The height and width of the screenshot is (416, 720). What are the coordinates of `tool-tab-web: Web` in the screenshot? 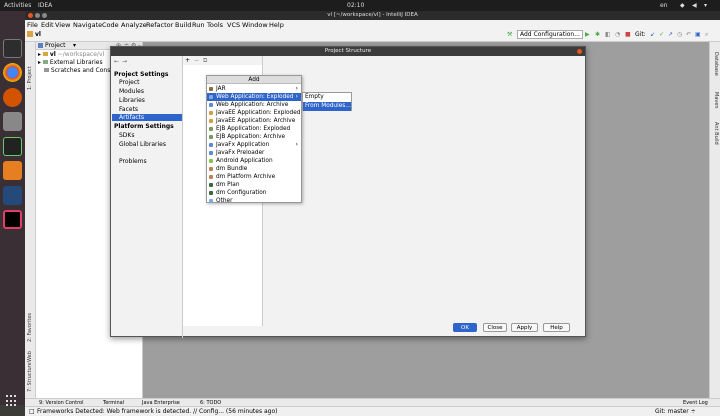 It's located at (30, 356).